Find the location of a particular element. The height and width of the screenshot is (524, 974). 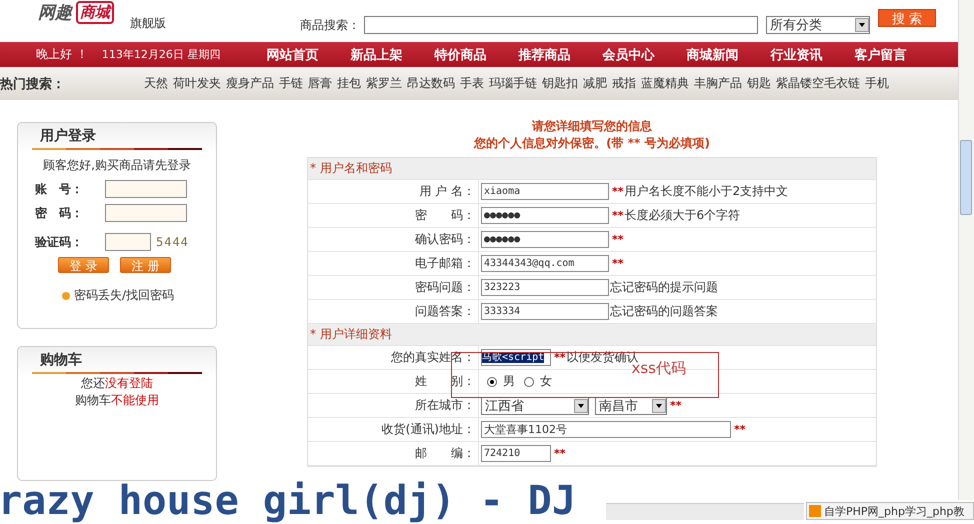

panel-title: 购物车 is located at coordinates (61, 360).